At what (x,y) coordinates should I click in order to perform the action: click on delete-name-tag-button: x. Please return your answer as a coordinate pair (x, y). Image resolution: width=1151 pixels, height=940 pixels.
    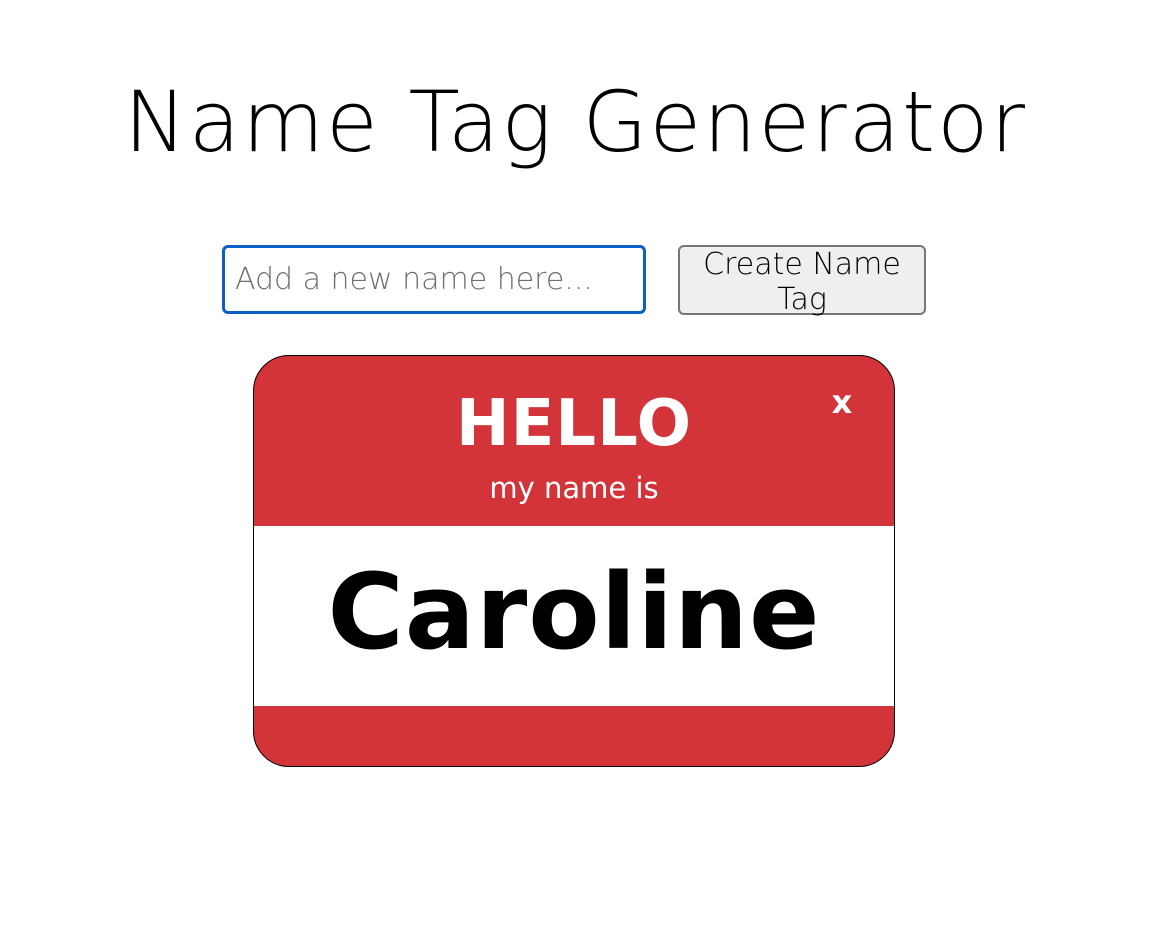
    Looking at the image, I should click on (842, 402).